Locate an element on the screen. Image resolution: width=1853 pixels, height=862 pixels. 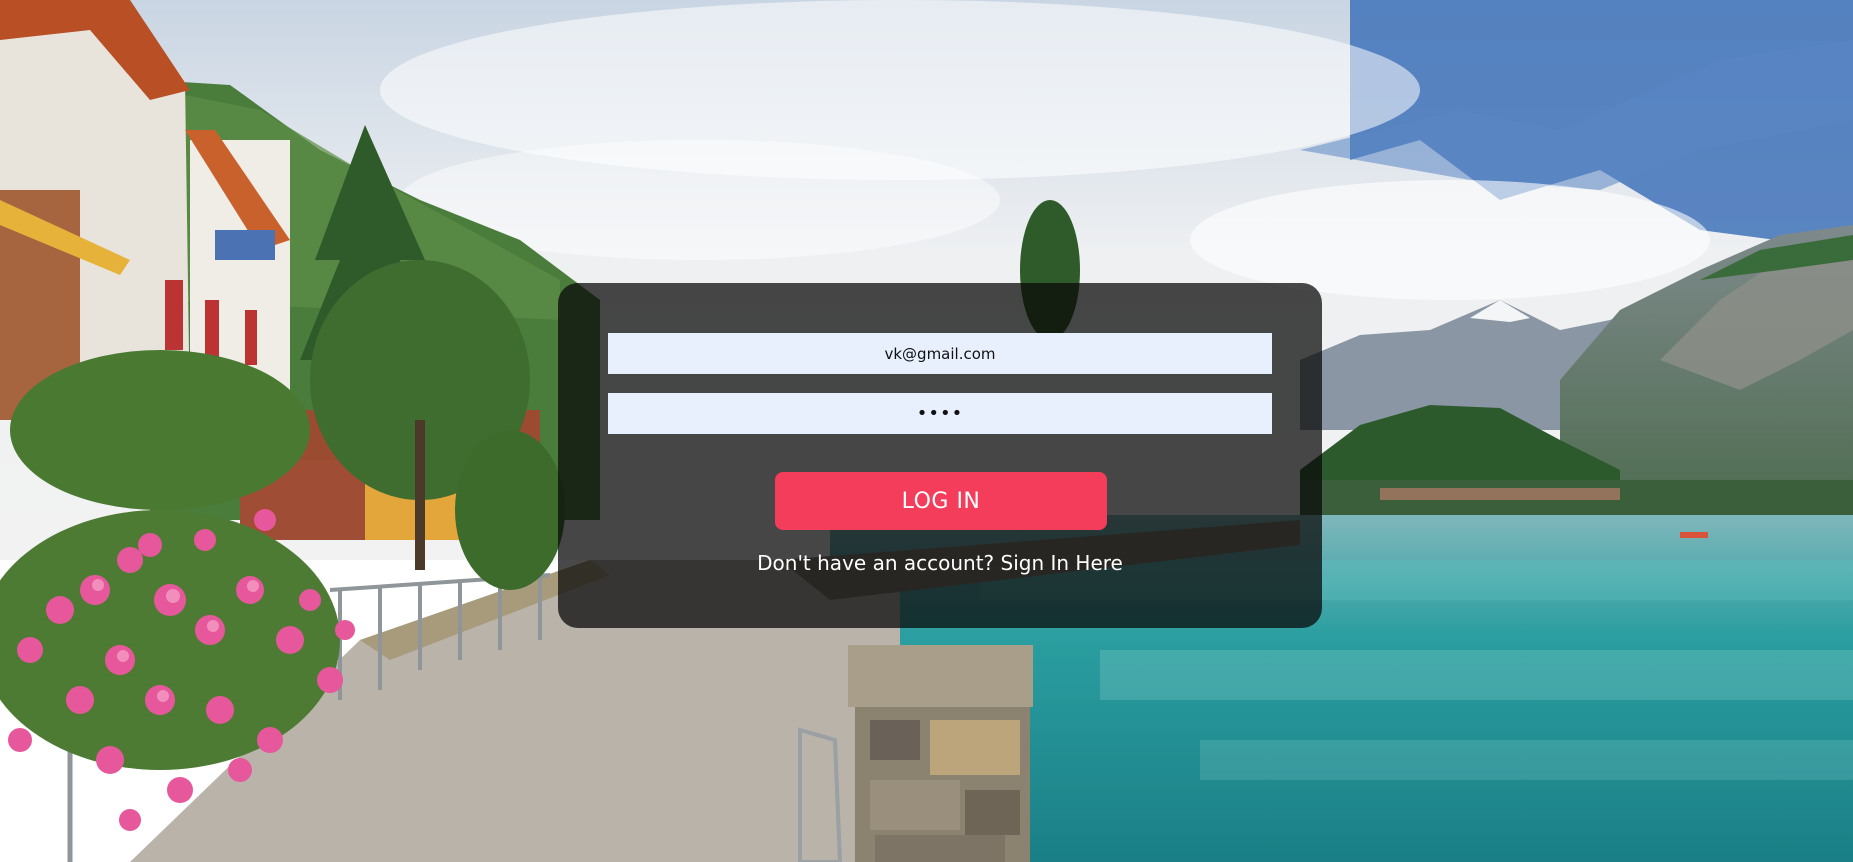
signup-prompt-text: Don't have an account? is located at coordinates (876, 563).